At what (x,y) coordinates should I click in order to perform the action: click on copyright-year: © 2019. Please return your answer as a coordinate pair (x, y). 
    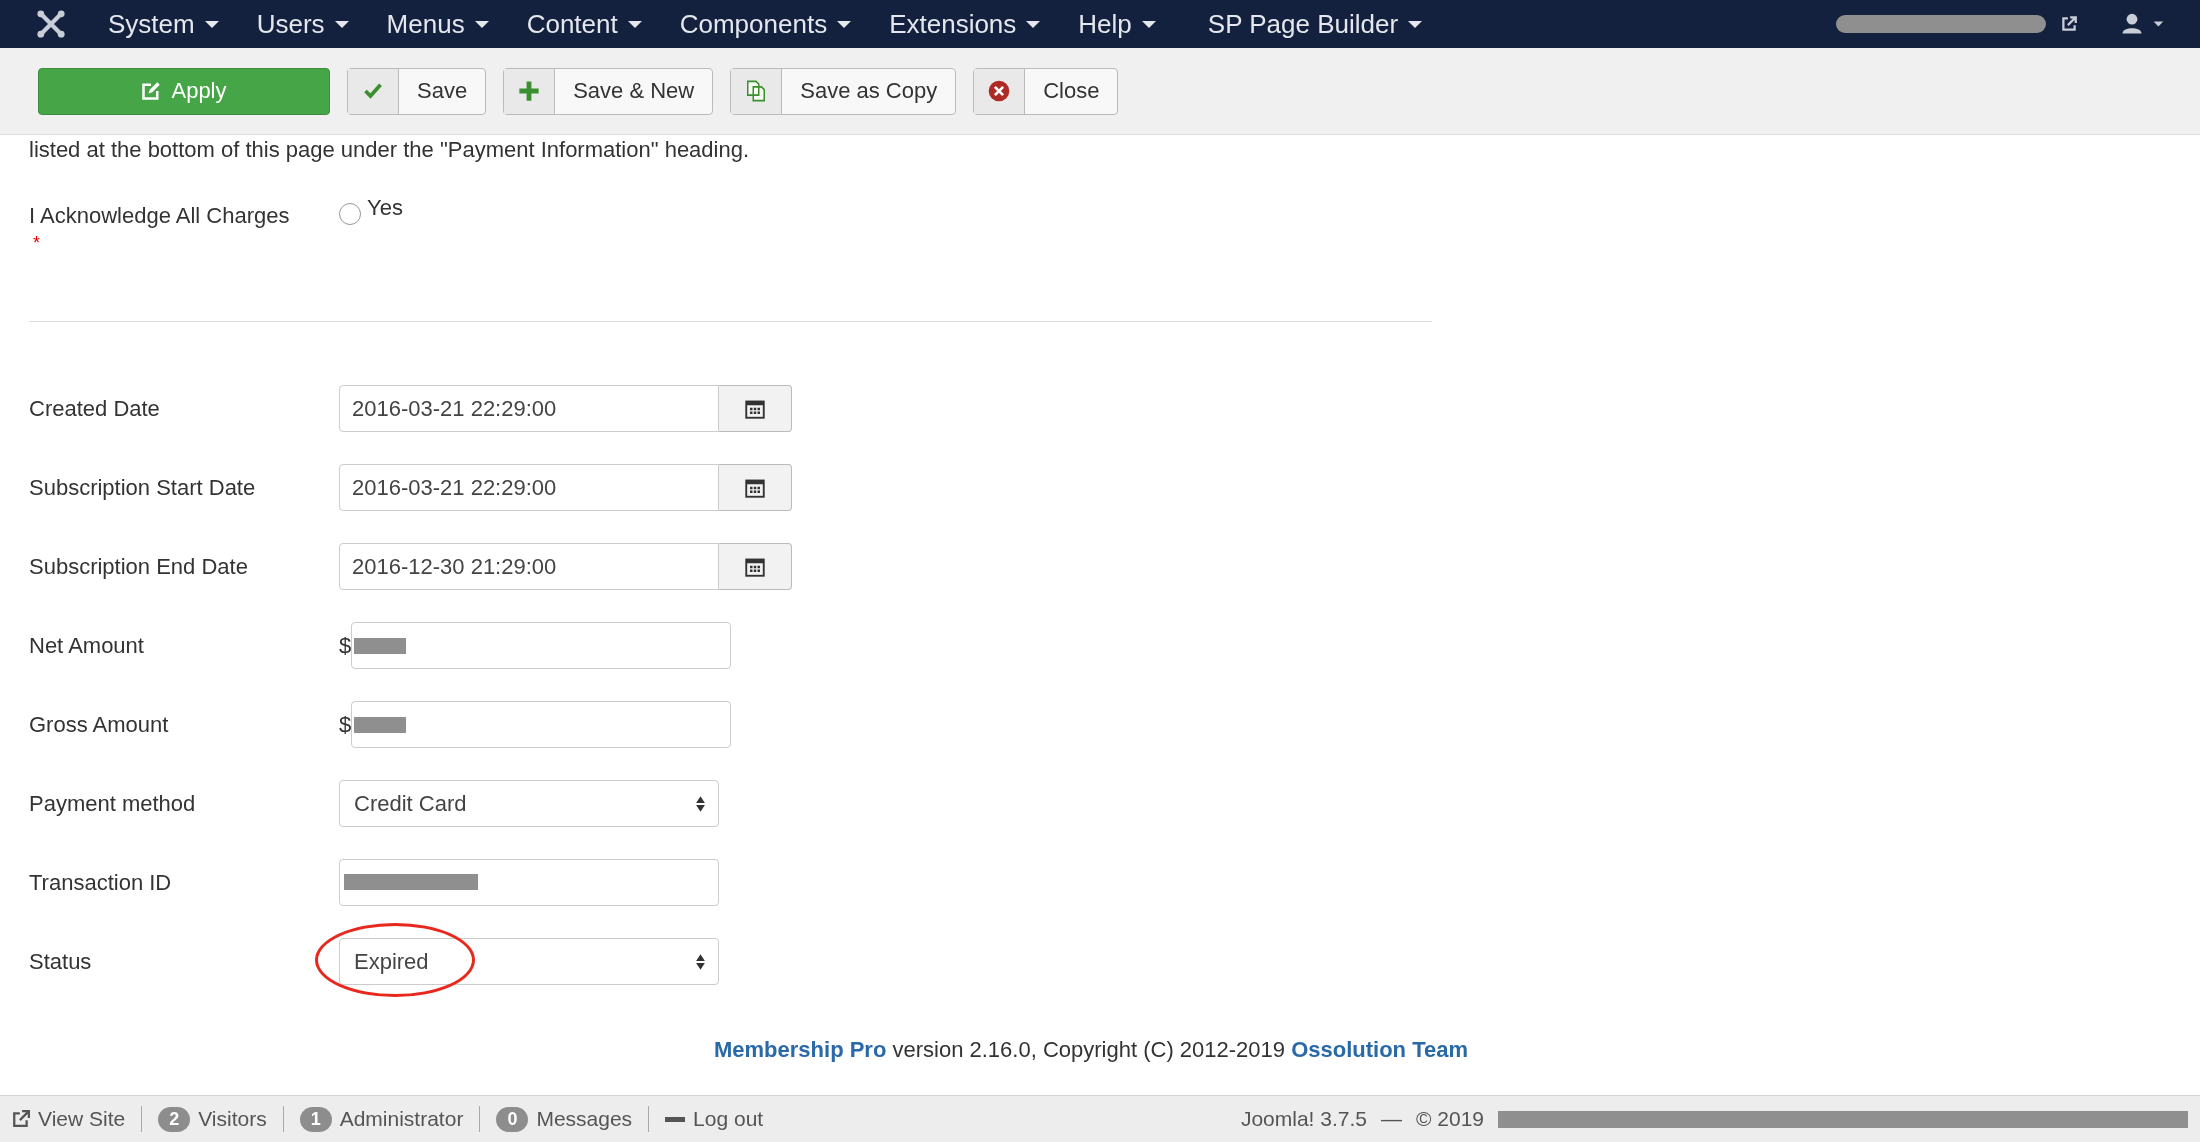
    Looking at the image, I should click on (1449, 1119).